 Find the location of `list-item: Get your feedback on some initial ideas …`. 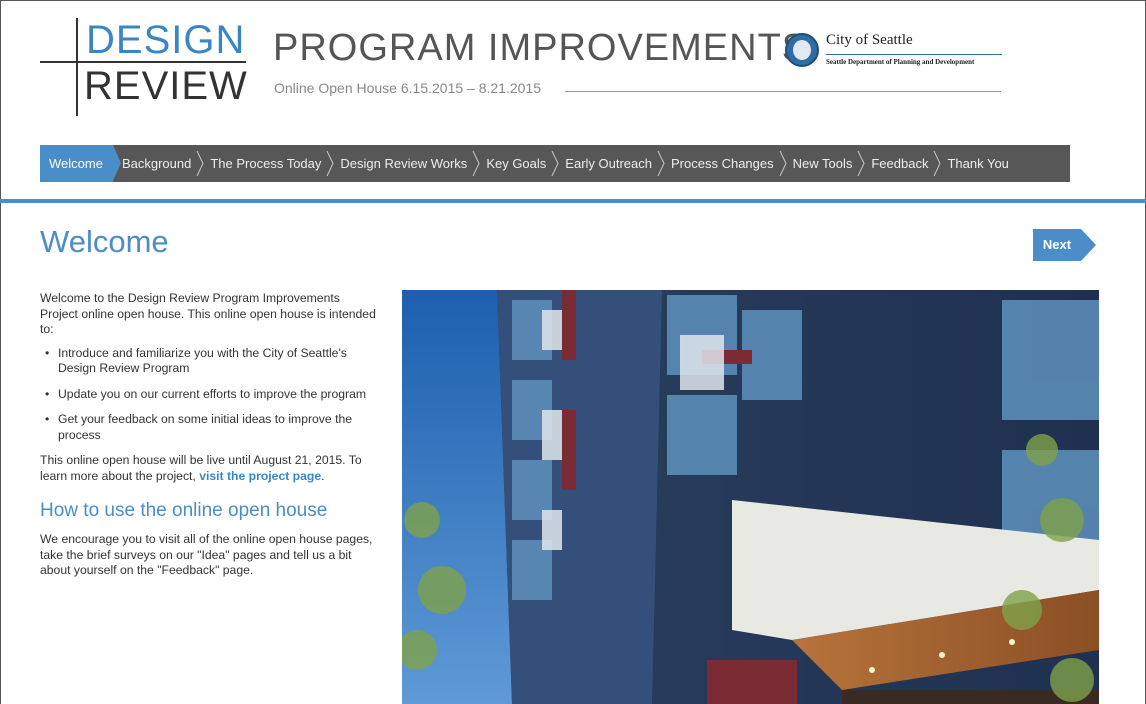

list-item: Get your feedback on some initial ideas … is located at coordinates (210, 427).